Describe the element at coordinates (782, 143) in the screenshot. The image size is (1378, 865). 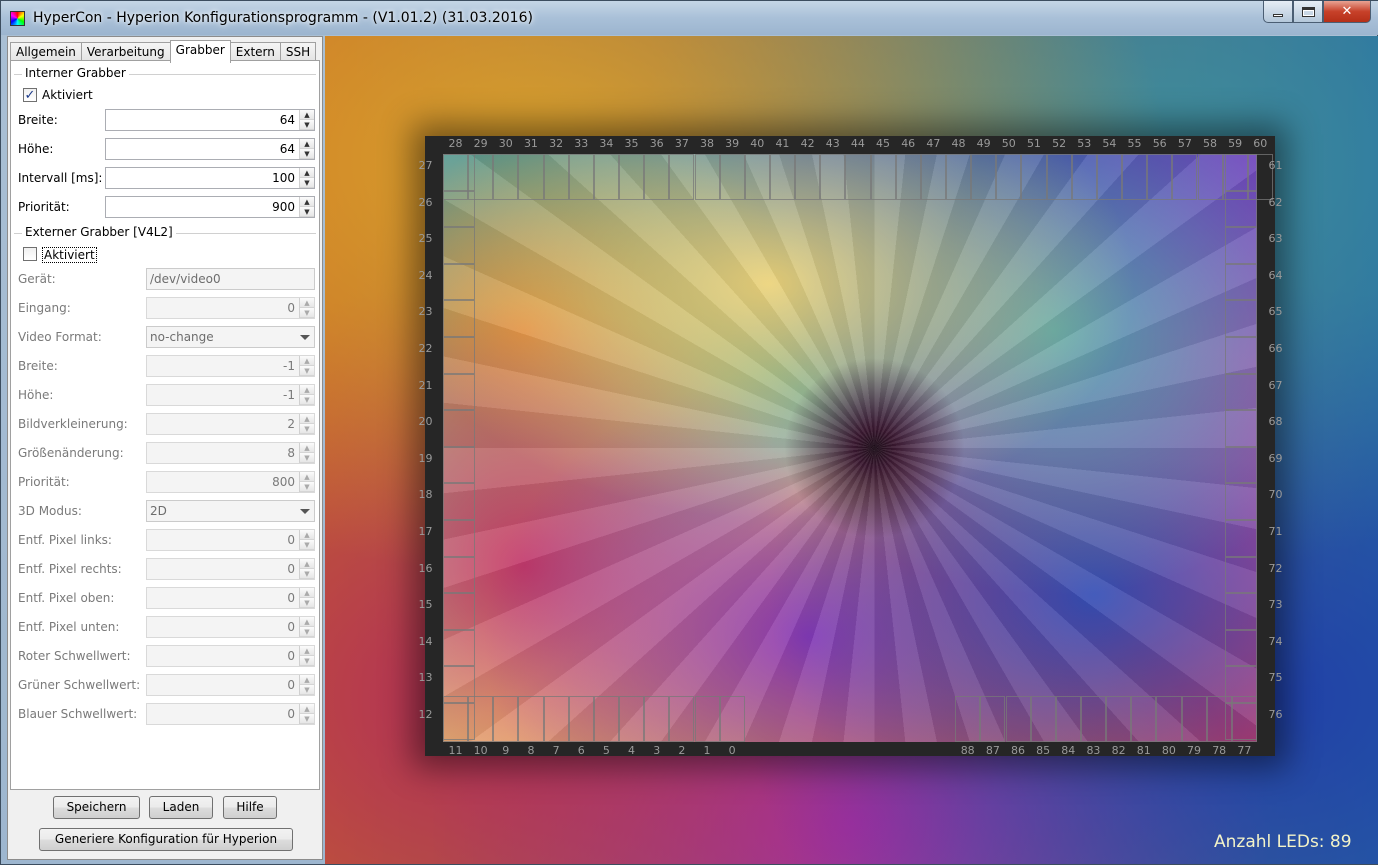
I see `led-number-top: 41` at that location.